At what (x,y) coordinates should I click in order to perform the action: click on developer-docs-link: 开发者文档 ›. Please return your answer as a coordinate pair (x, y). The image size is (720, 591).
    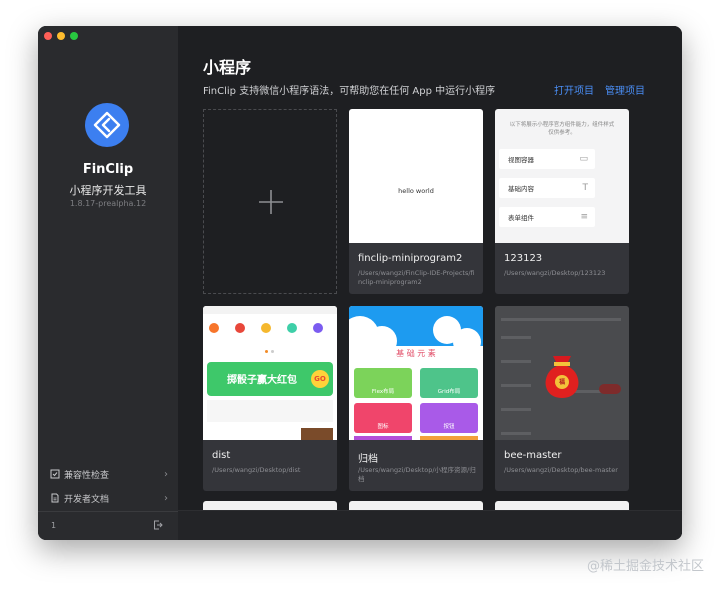
    Looking at the image, I should click on (109, 498).